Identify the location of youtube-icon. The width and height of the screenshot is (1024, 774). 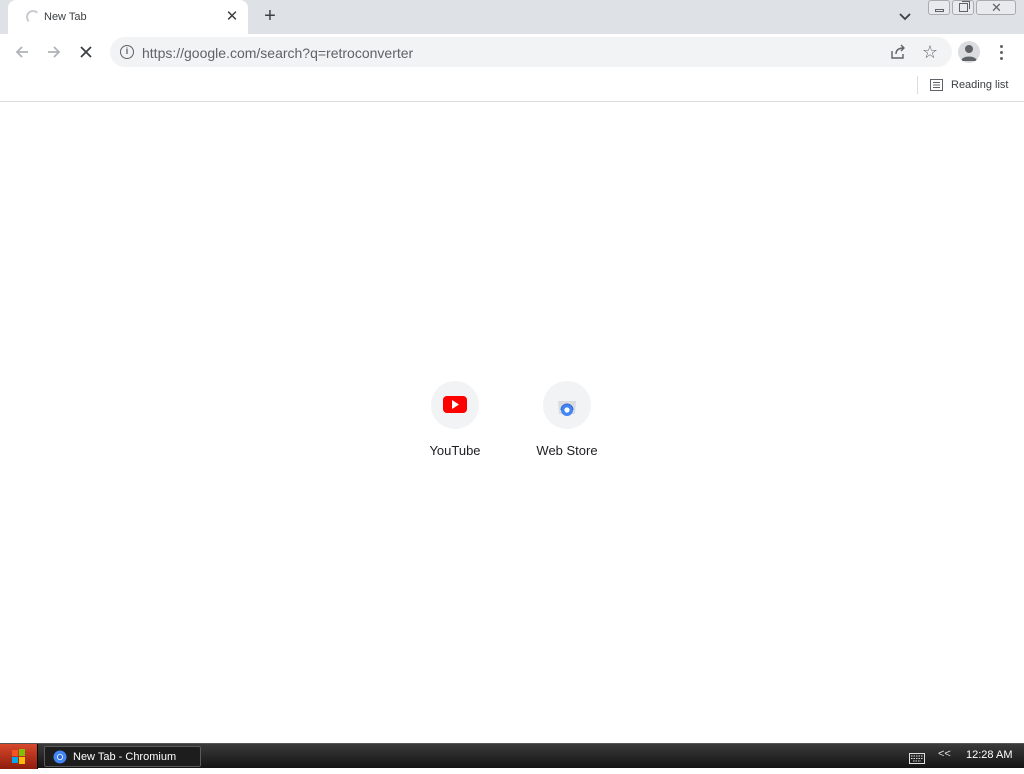
(455, 404).